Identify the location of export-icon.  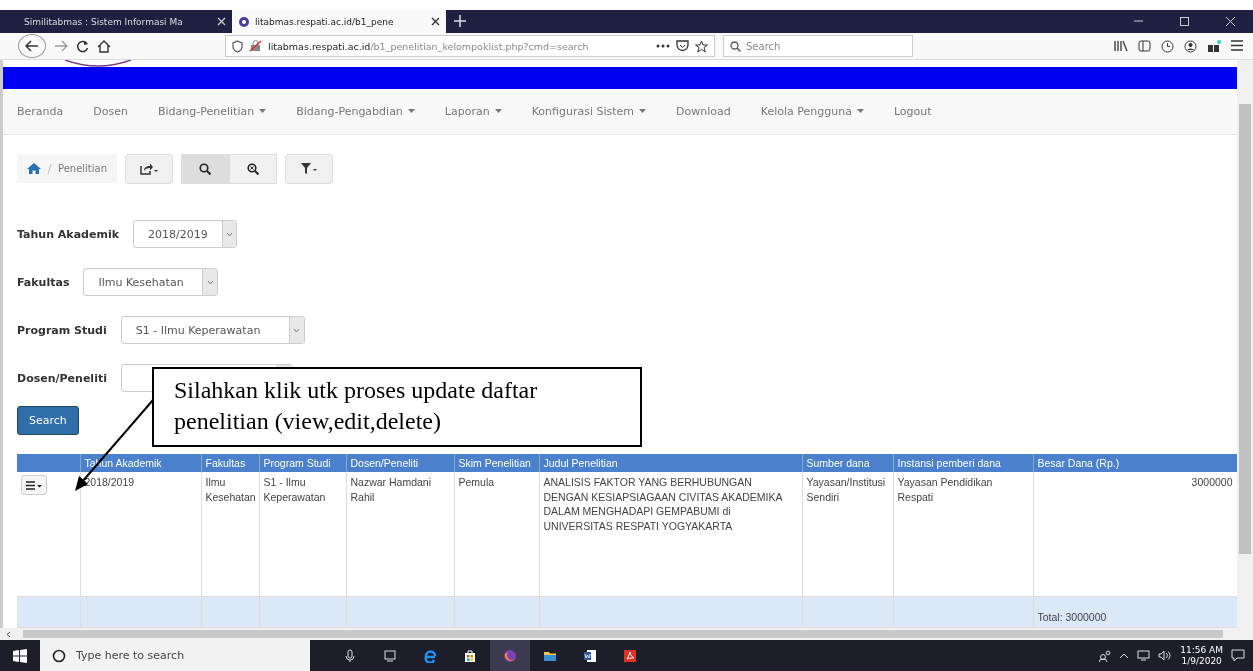
(149, 168).